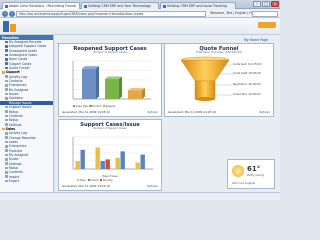 The image size is (320, 240). Describe the element at coordinates (198, 5) in the screenshot. I see `browser-tab-2: Getting CRM ERP and Issue Tracking` at that location.